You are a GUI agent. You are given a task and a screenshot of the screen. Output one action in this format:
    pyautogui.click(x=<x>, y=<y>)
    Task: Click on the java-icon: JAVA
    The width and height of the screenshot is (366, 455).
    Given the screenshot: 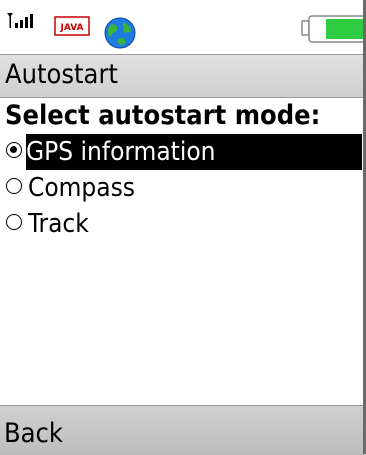 What is the action you would take?
    pyautogui.click(x=72, y=26)
    